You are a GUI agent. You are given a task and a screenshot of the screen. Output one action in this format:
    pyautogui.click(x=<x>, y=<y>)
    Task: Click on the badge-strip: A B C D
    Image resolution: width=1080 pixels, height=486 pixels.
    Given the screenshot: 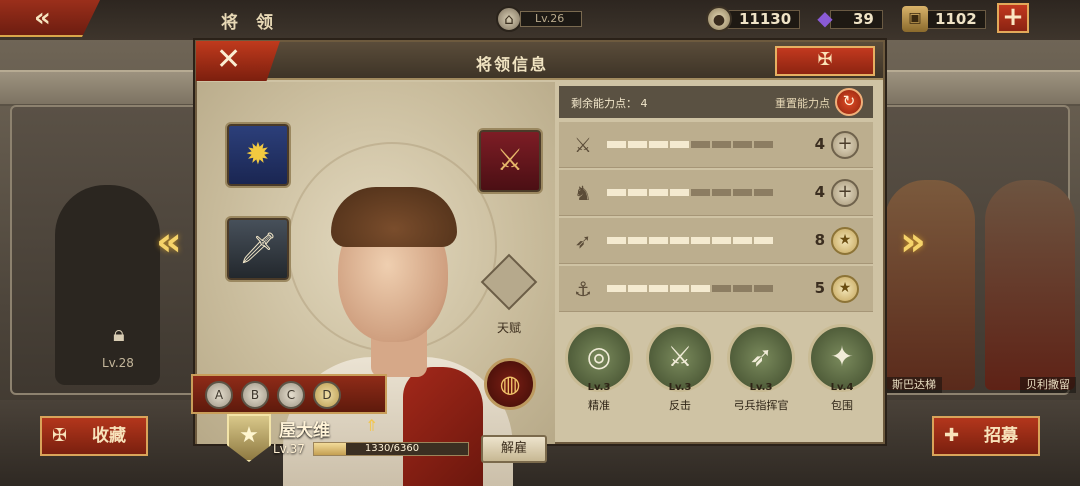 What is the action you would take?
    pyautogui.click(x=289, y=394)
    